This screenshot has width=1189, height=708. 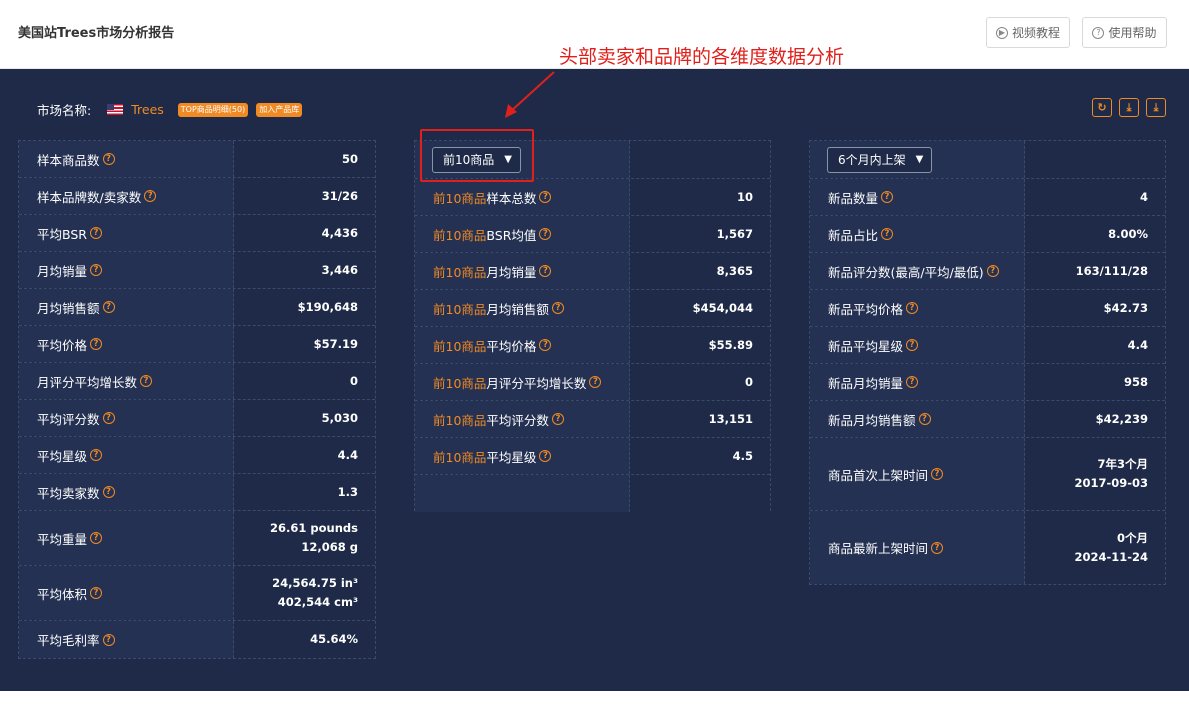 I want to click on annotation-highlight-box, so click(x=477, y=155).